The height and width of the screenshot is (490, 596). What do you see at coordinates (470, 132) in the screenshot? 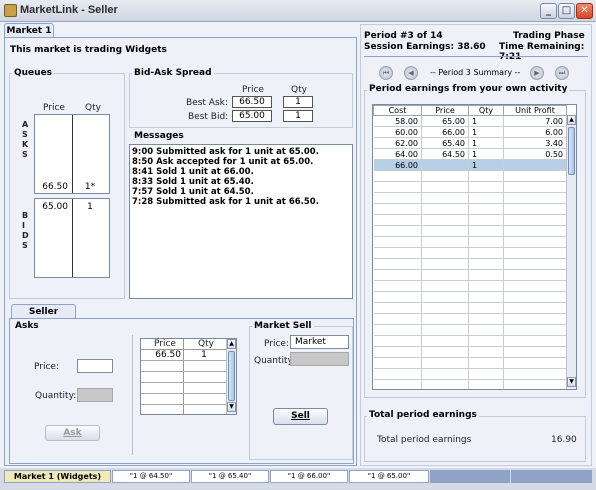
I see `table-row: 60.00 66.00 1 6.00` at bounding box center [470, 132].